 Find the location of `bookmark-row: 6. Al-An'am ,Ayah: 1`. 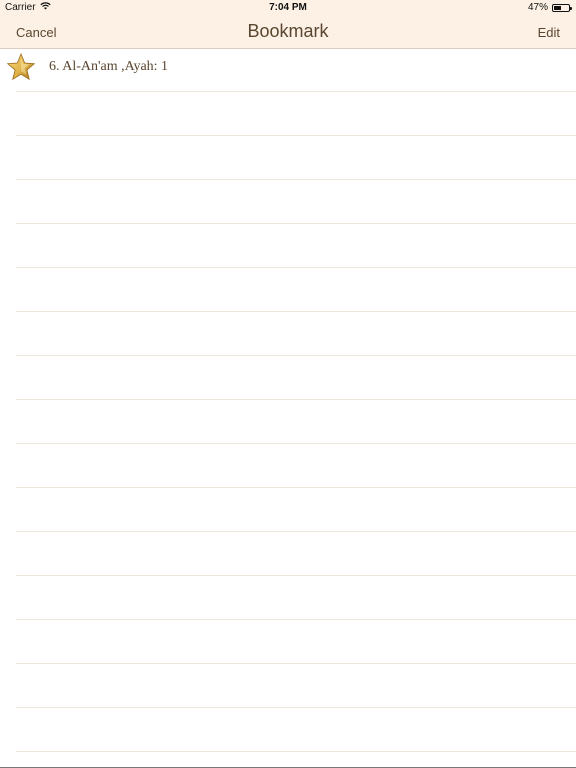

bookmark-row: 6. Al-An'am ,Ayah: 1 is located at coordinates (291, 70).